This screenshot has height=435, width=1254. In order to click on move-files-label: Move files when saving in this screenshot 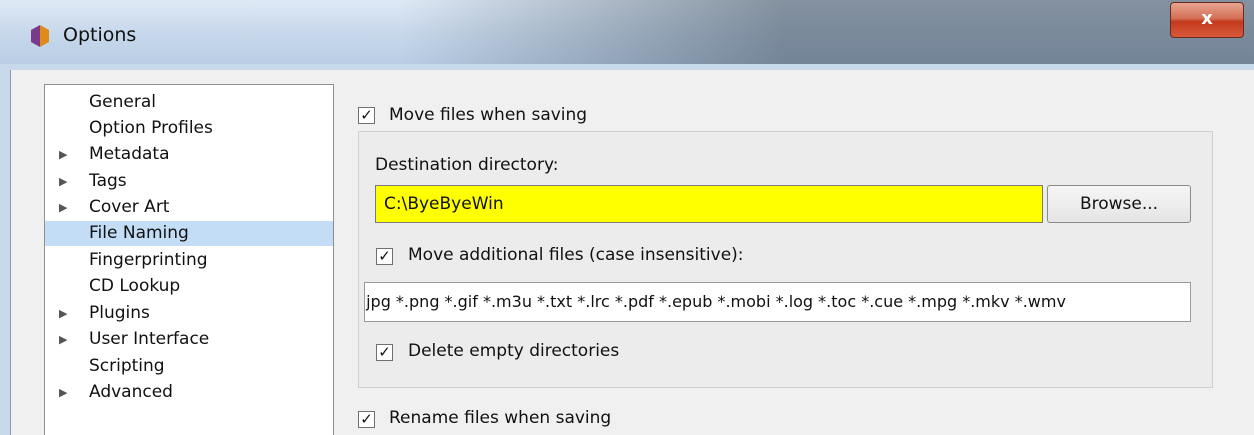, I will do `click(488, 115)`.